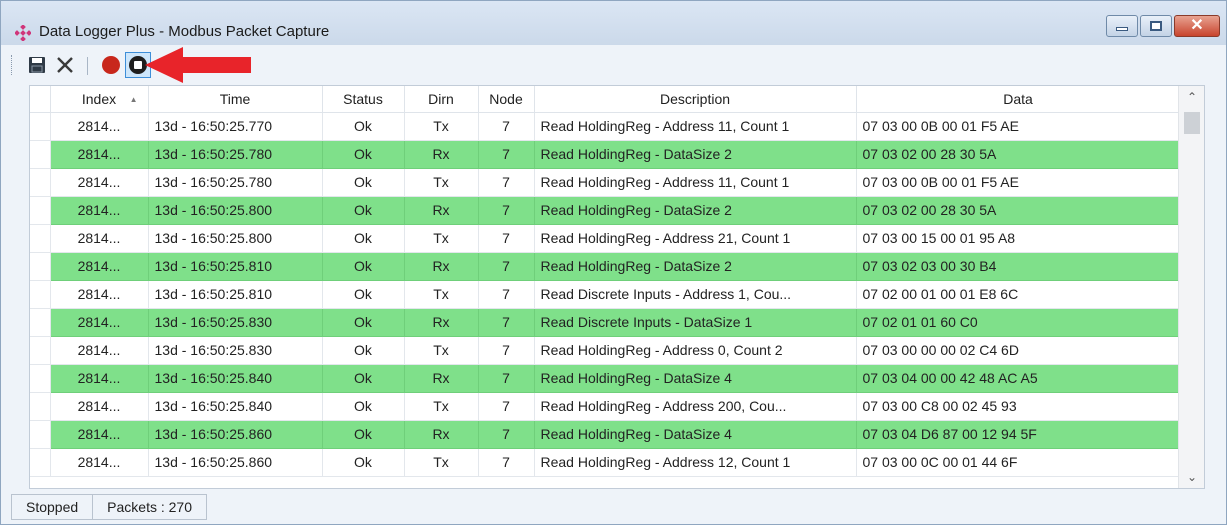 Image resolution: width=1227 pixels, height=525 pixels. I want to click on record-icon, so click(111, 65).